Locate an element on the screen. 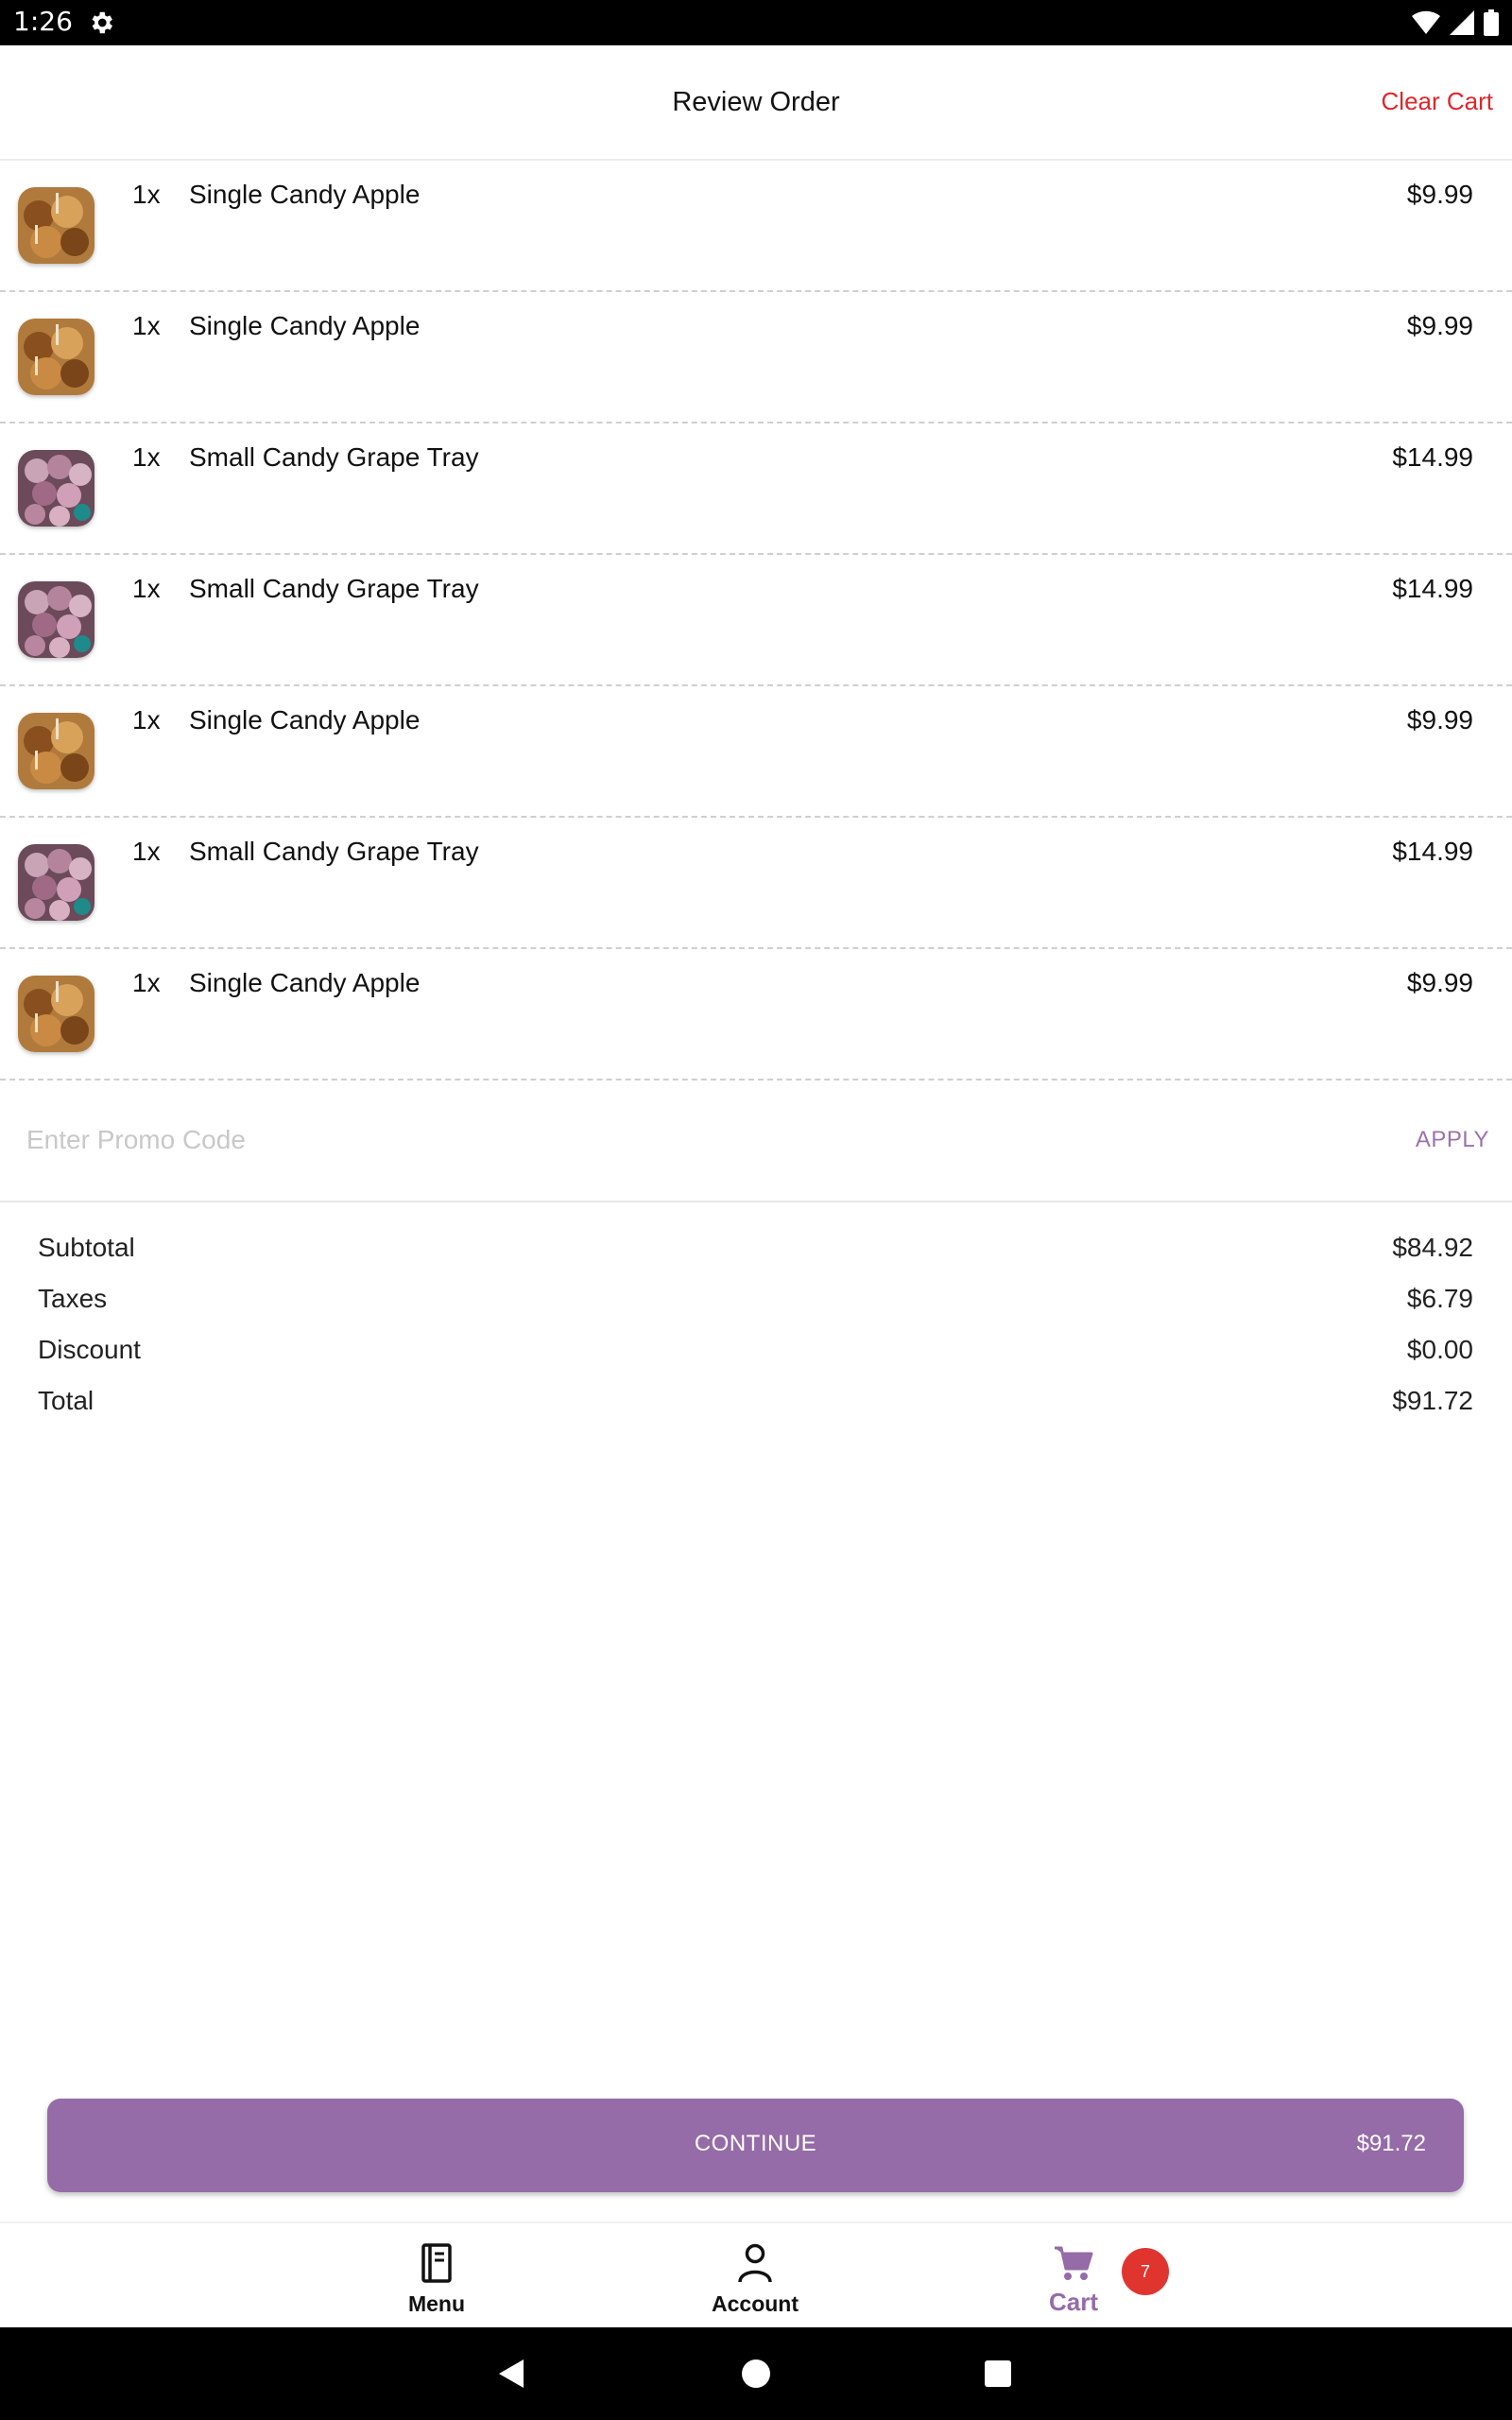 This screenshot has height=2420, width=1512. promo-code-section: APPLY is located at coordinates (756, 1140).